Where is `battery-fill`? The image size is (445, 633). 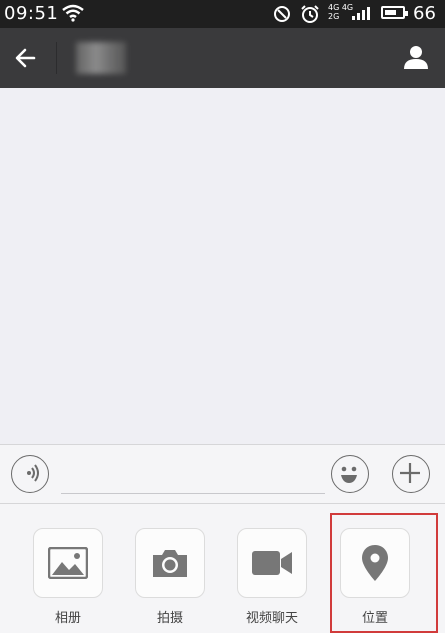 battery-fill is located at coordinates (390, 12).